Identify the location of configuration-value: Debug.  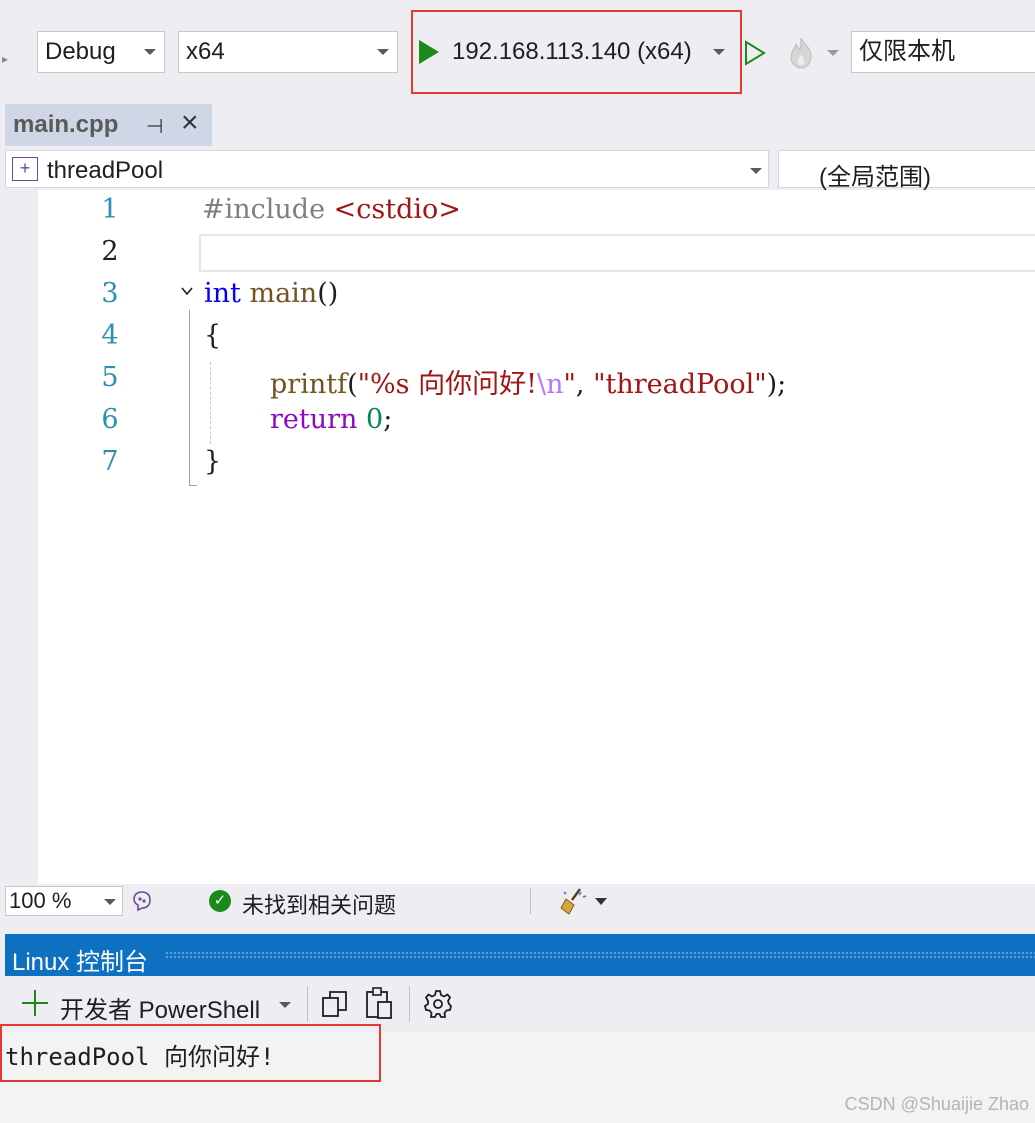
(80, 51).